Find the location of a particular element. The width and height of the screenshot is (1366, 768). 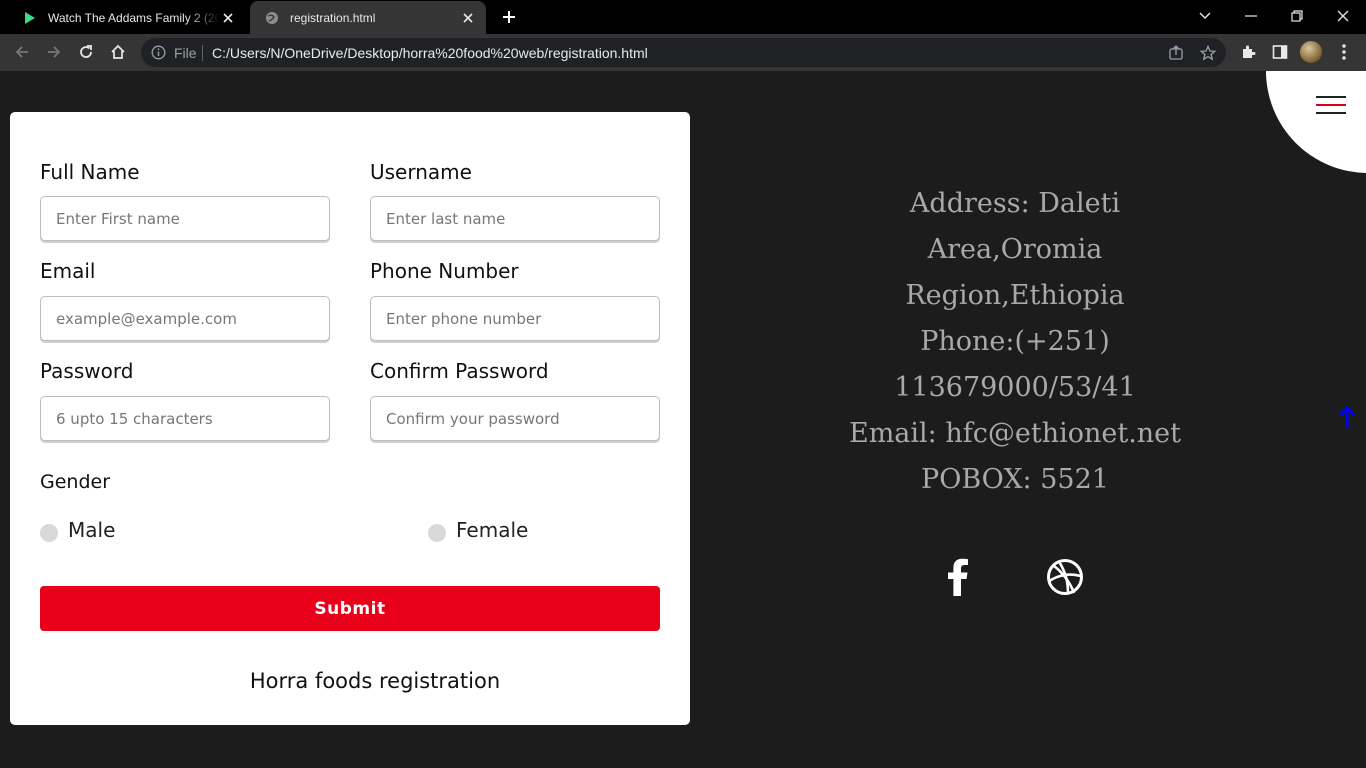

bookmark-star-icon is located at coordinates (1208, 53).